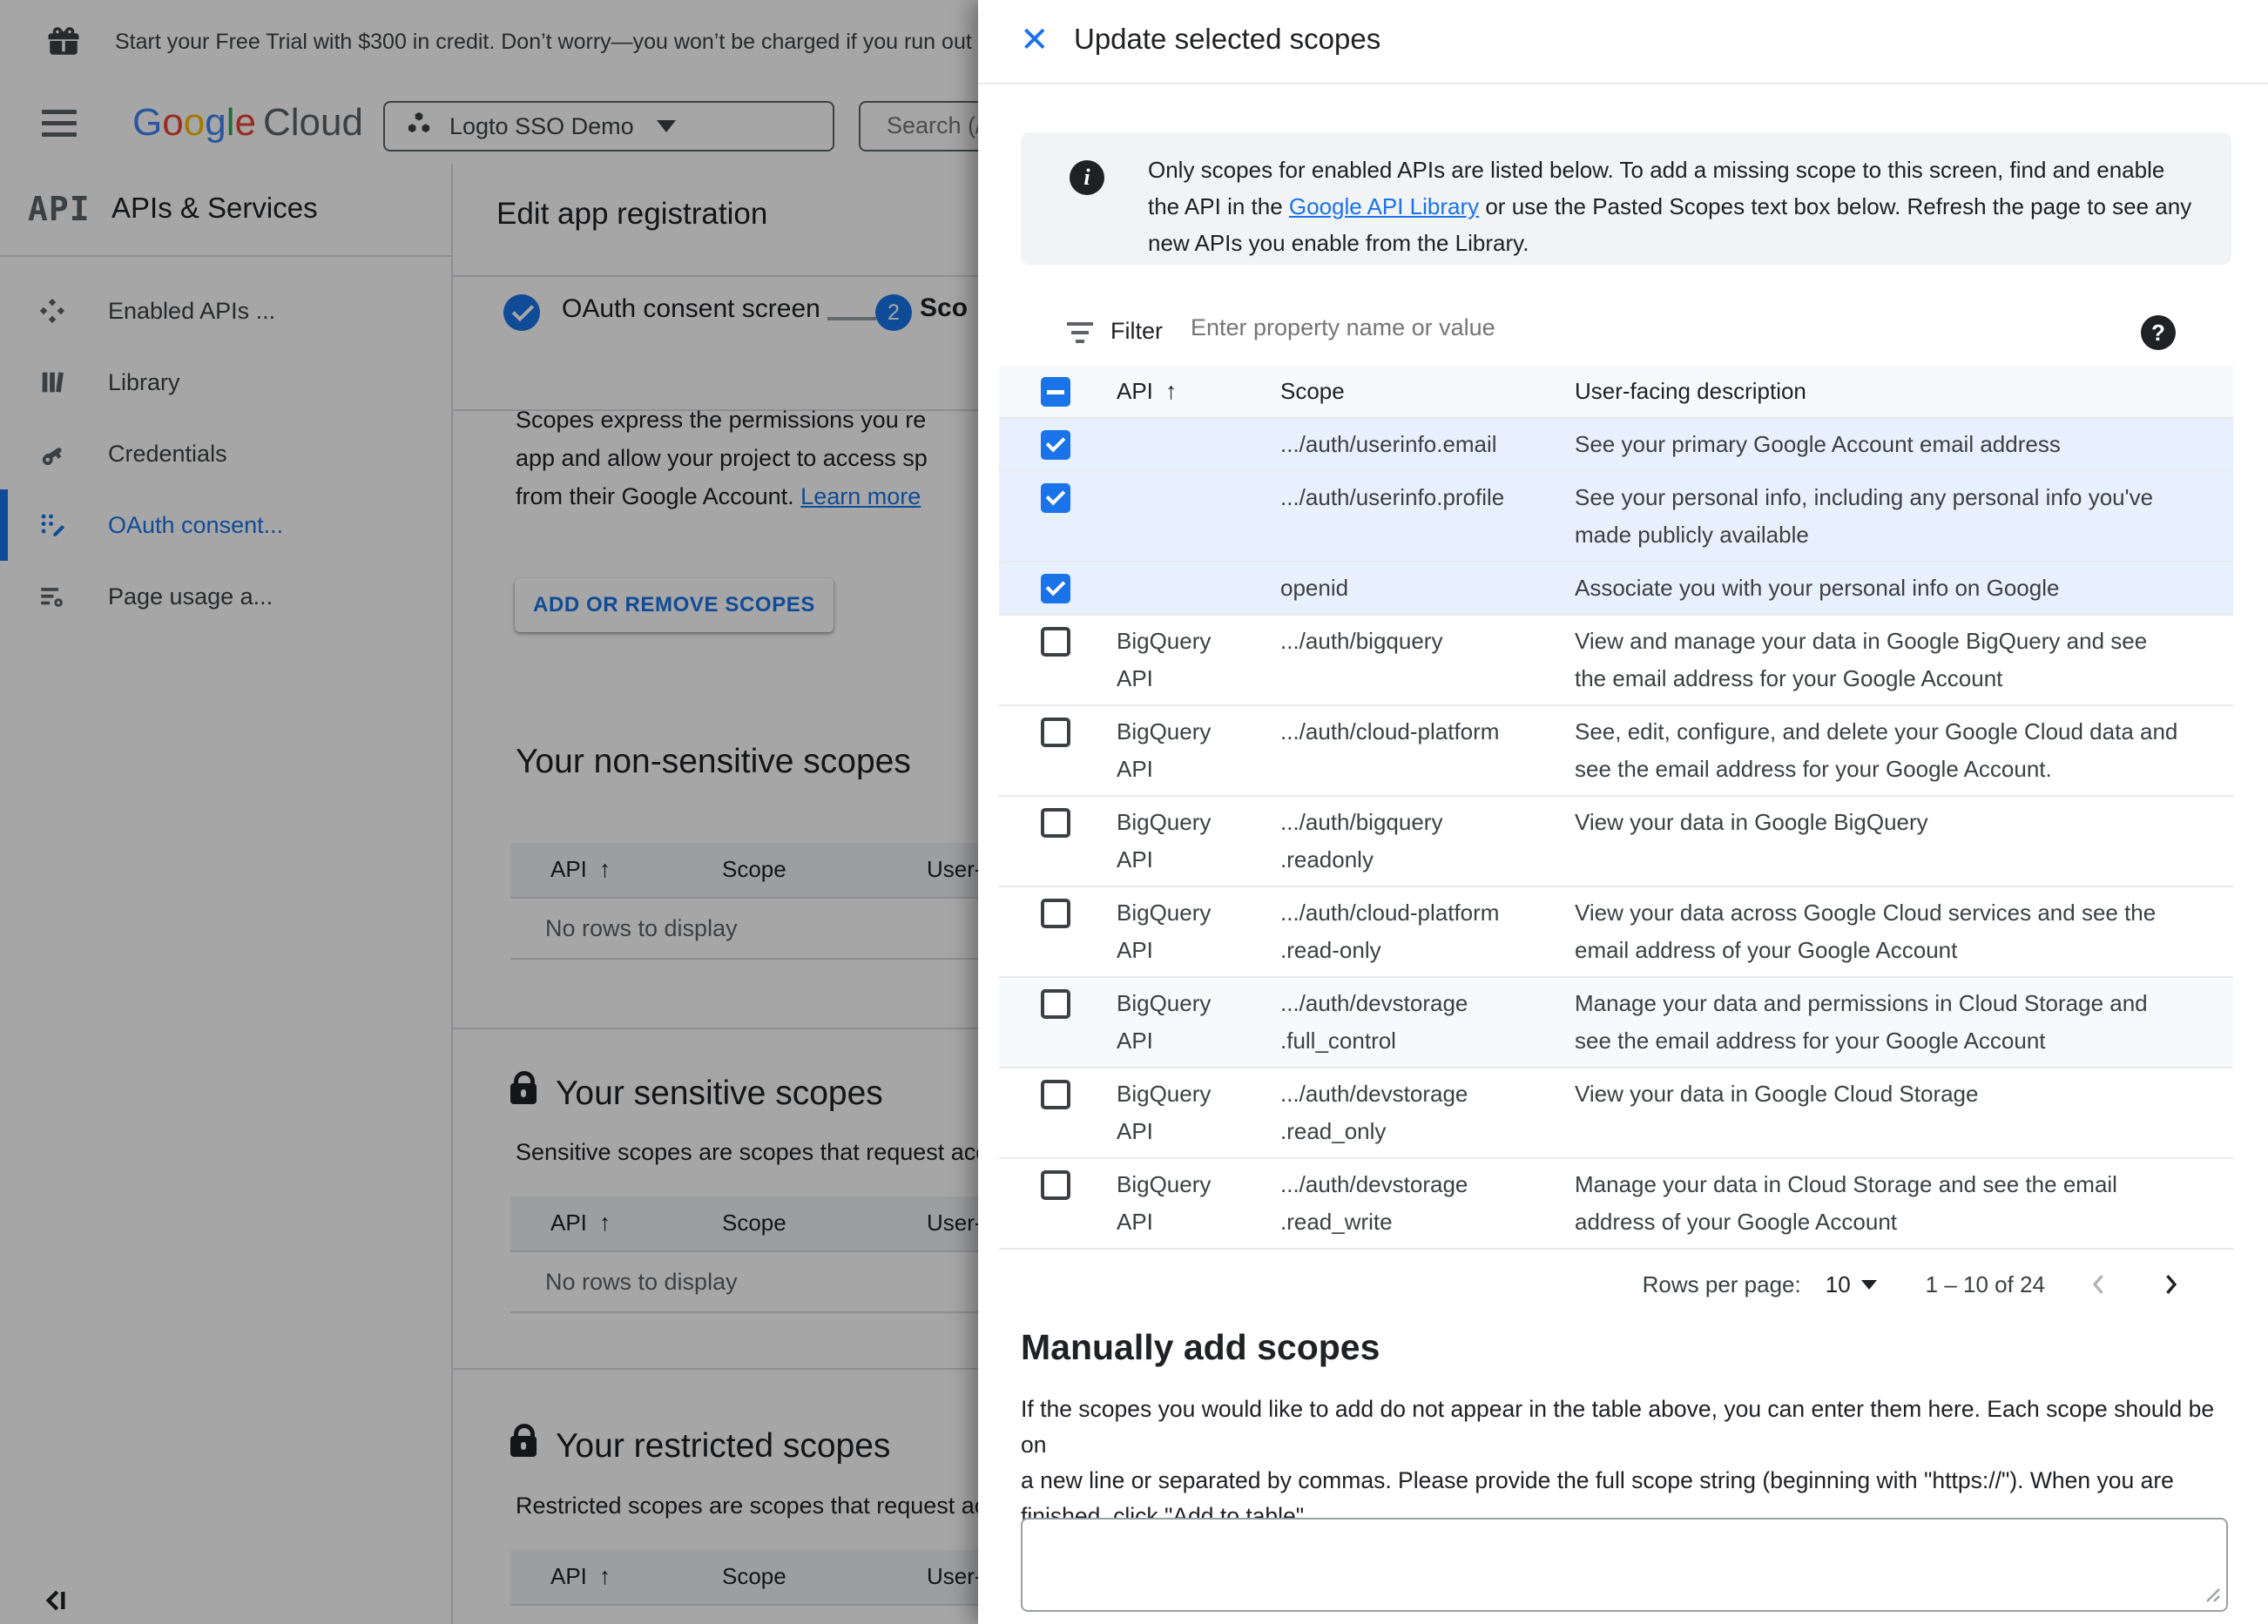  What do you see at coordinates (1616, 1284) in the screenshot?
I see `pagination: Rows per page: 10 1 – 10 of 24` at bounding box center [1616, 1284].